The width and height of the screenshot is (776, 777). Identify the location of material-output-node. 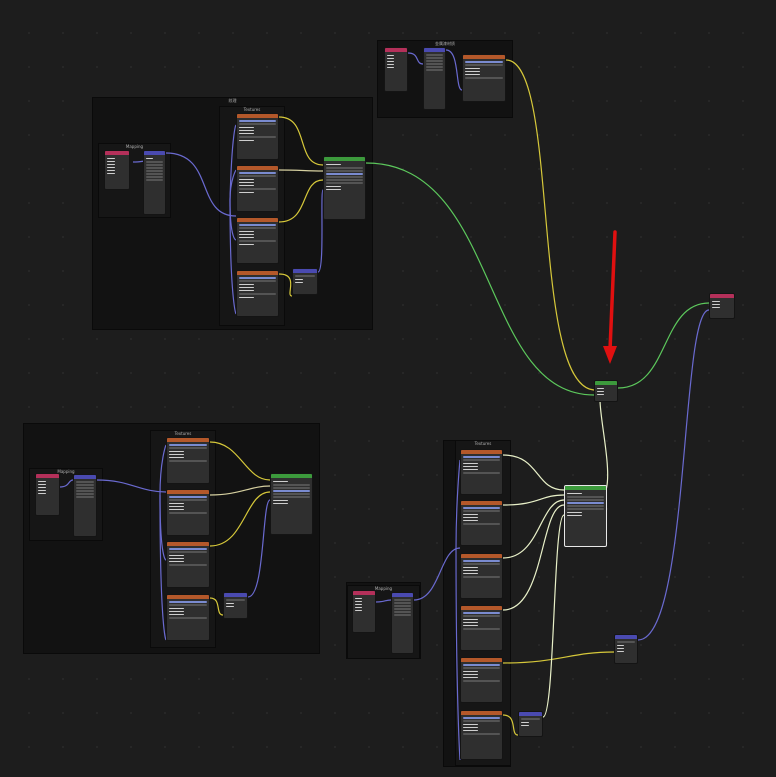
(722, 306).